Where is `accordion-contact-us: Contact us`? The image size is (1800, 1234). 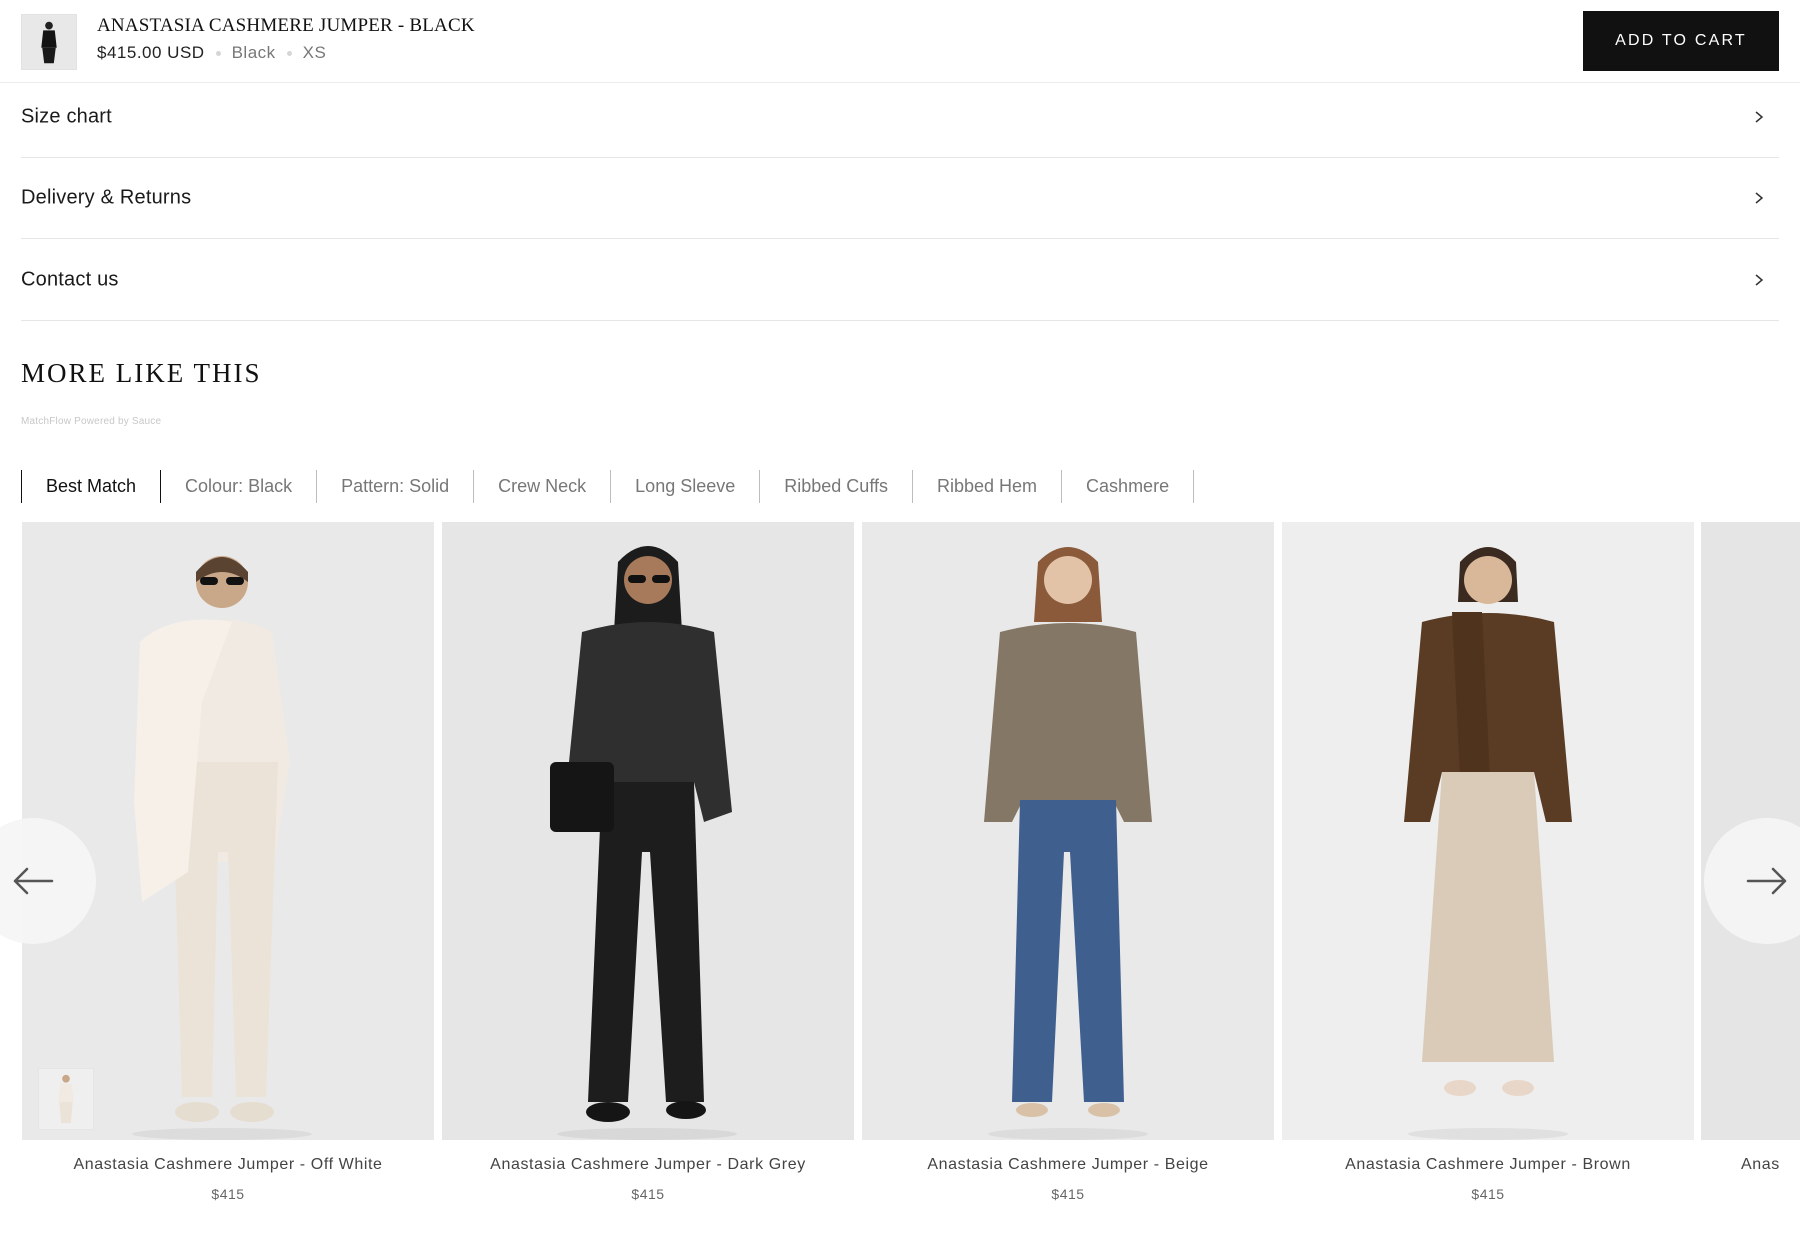
accordion-contact-us: Contact us is located at coordinates (900, 280).